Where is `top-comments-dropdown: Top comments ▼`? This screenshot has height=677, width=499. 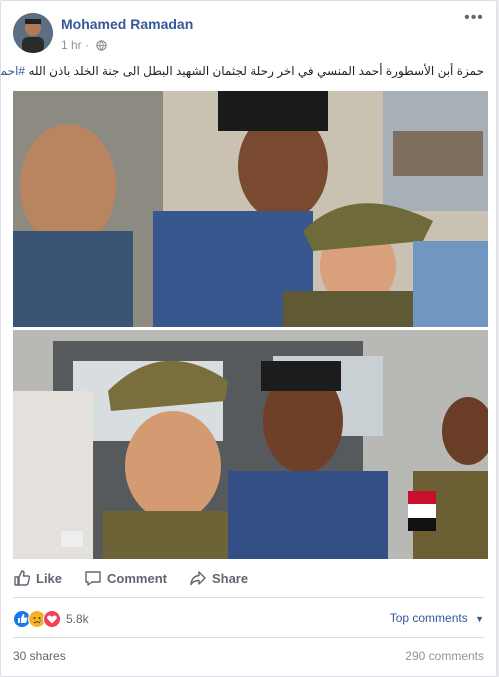 top-comments-dropdown: Top comments ▼ is located at coordinates (437, 618).